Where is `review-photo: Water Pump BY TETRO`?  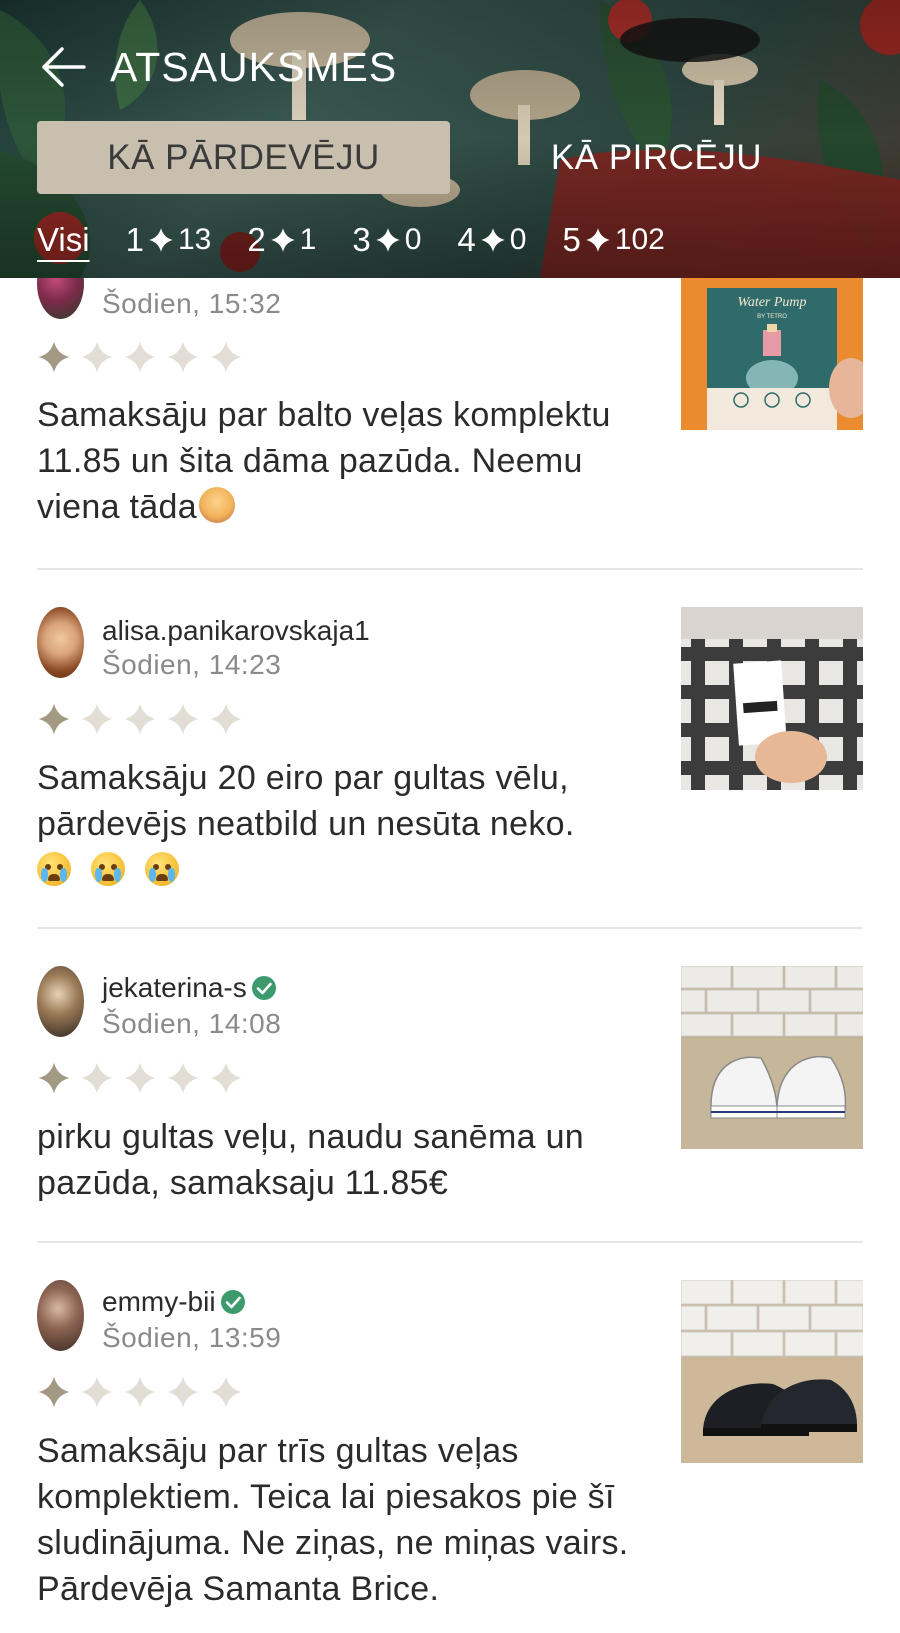
review-photo: Water Pump BY TETRO is located at coordinates (772, 354).